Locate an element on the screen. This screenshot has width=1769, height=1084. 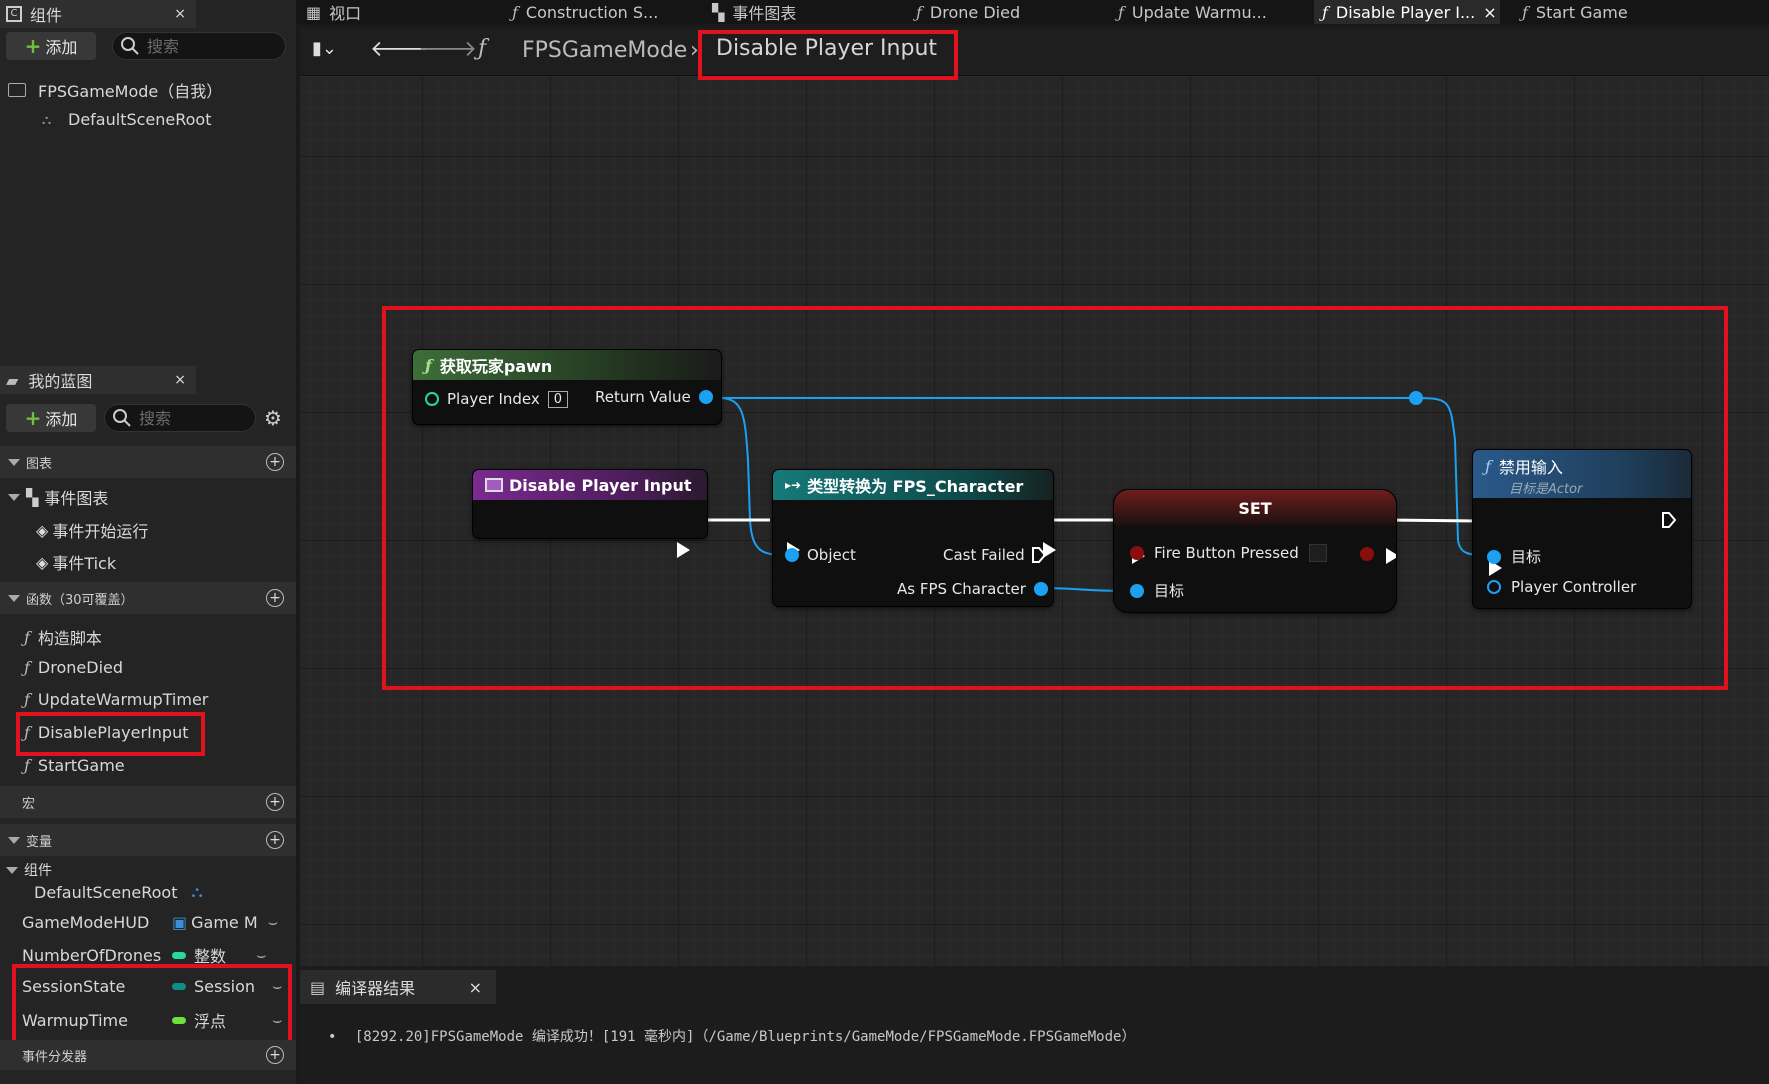
bool-out-pin-icon is located at coordinates (1367, 554).